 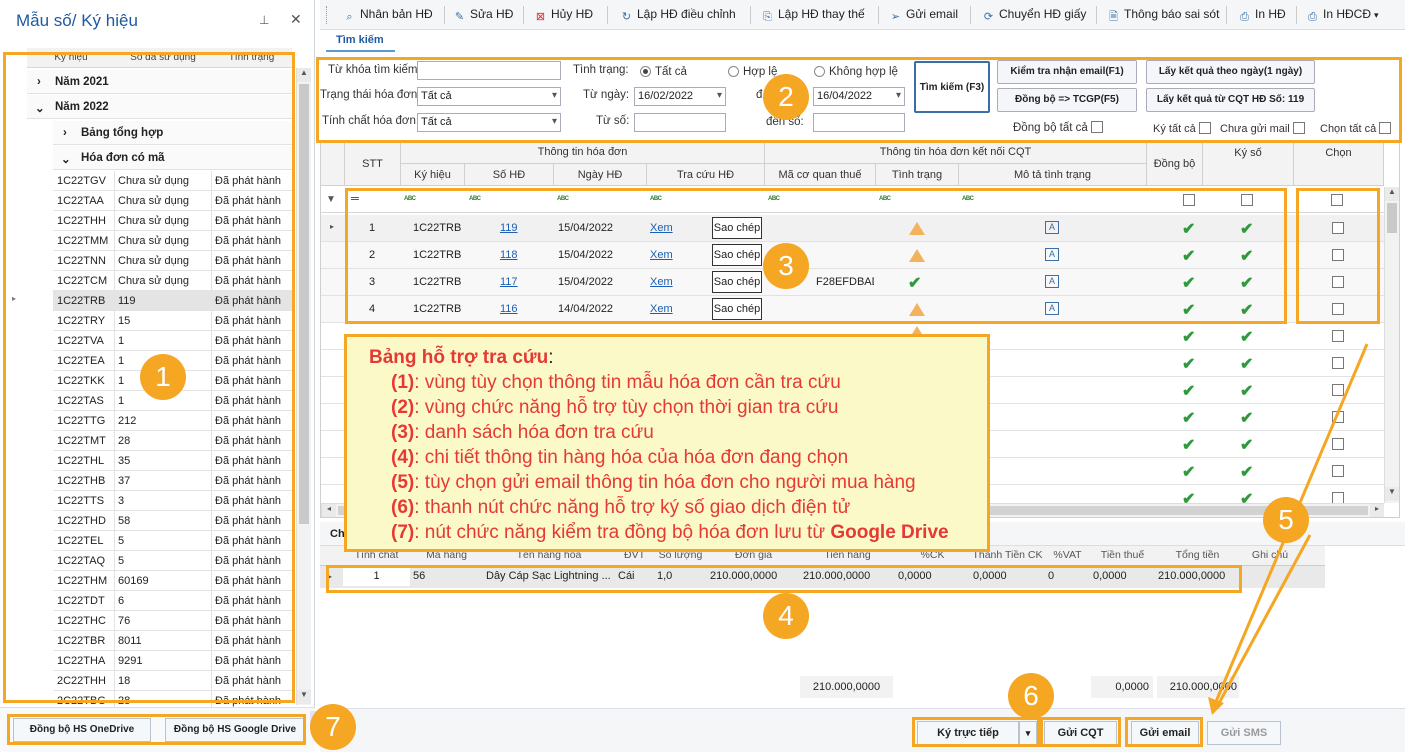 What do you see at coordinates (333, 727) in the screenshot?
I see `marker-7: 7` at bounding box center [333, 727].